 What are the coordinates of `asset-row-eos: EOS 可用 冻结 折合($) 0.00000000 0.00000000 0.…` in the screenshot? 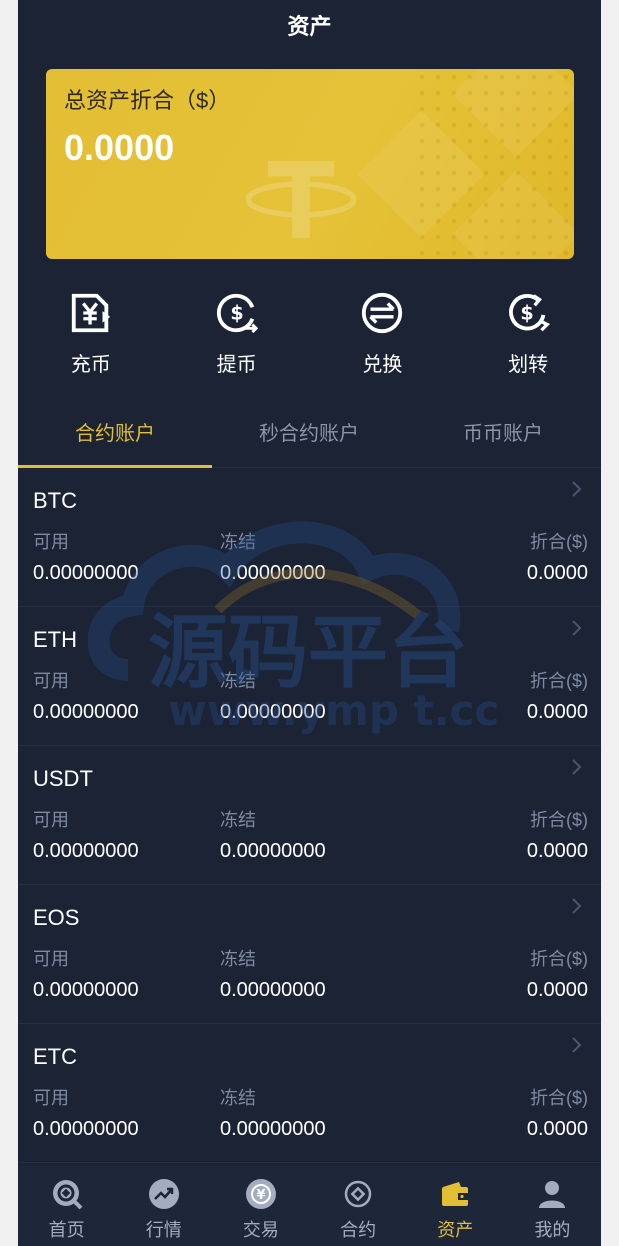 It's located at (309, 954).